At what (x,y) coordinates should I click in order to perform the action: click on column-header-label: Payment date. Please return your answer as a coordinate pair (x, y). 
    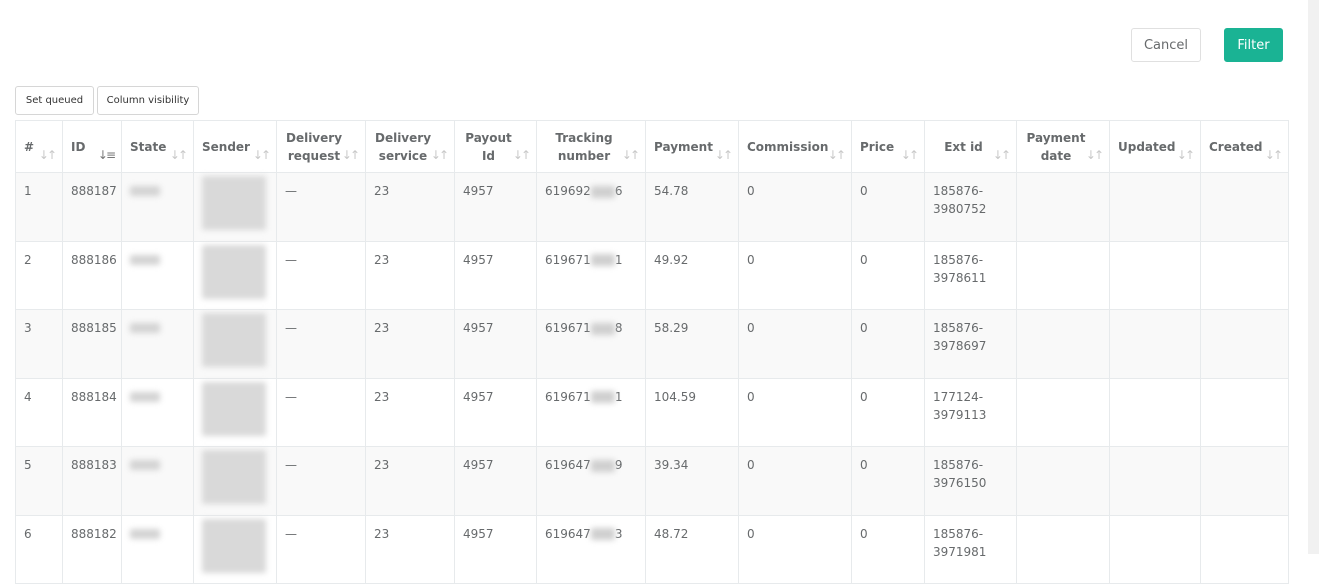
    Looking at the image, I should click on (1056, 146).